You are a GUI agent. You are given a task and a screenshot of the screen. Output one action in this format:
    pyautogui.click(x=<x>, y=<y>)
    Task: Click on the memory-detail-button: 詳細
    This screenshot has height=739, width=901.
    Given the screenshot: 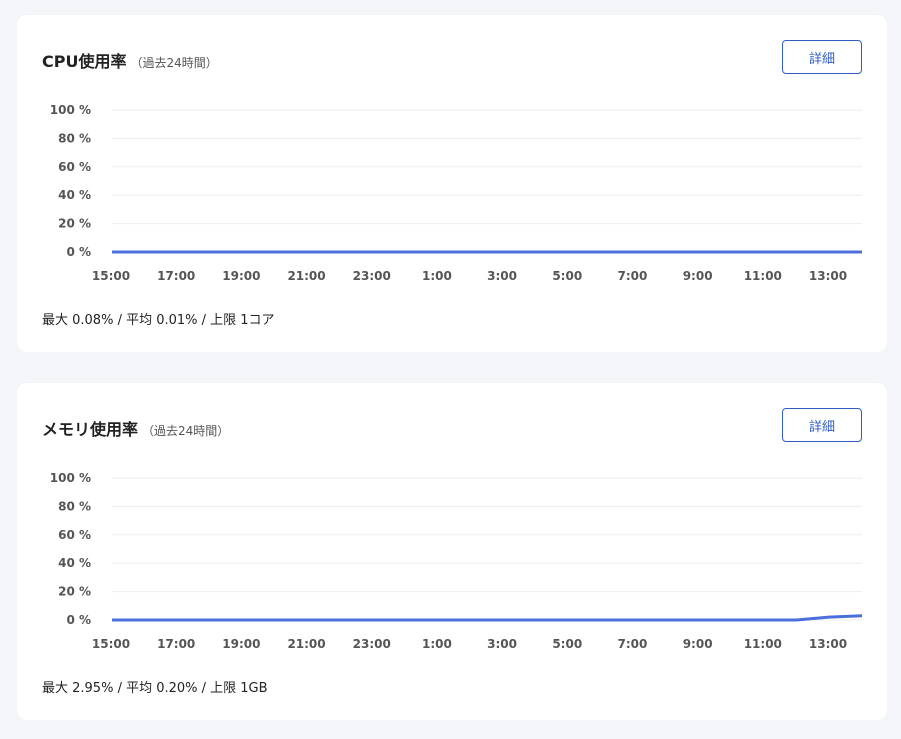 What is the action you would take?
    pyautogui.click(x=822, y=425)
    